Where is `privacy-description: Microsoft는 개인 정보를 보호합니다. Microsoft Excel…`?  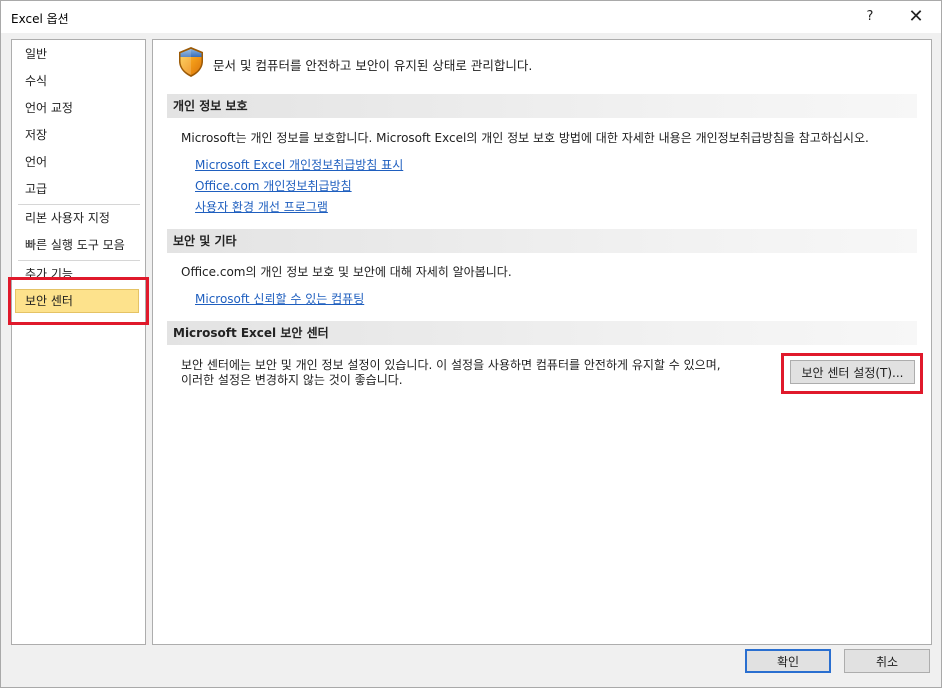
privacy-description: Microsoft는 개인 정보를 보호합니다. Microsoft Excel… is located at coordinates (525, 138).